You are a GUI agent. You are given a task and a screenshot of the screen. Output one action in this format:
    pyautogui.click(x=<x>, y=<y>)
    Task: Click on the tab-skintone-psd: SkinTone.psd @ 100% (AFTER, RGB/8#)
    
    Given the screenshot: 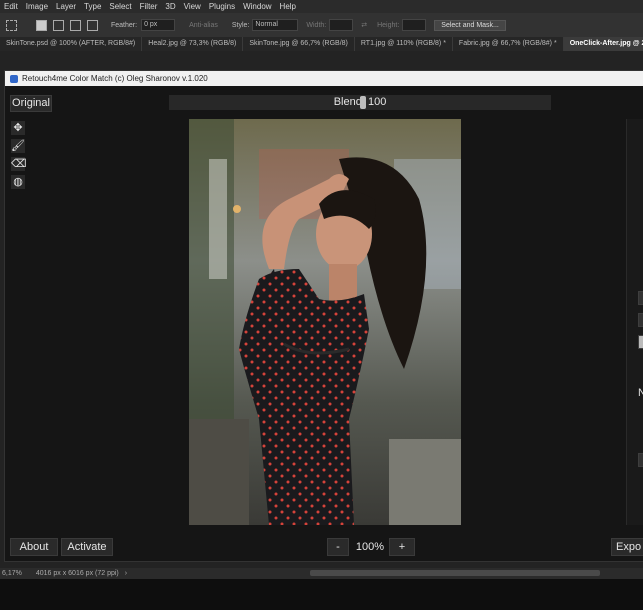 What is the action you would take?
    pyautogui.click(x=71, y=44)
    